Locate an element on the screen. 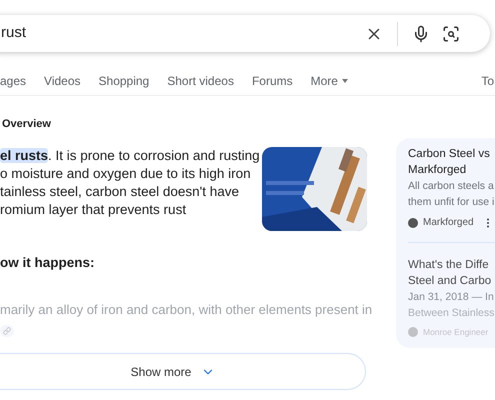  site-name: Markforged is located at coordinates (448, 222).